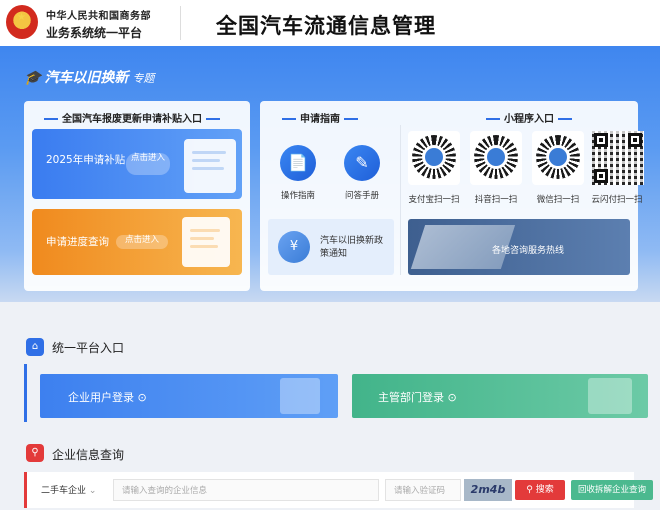  I want to click on operation-guide-icon: 📄, so click(298, 163).